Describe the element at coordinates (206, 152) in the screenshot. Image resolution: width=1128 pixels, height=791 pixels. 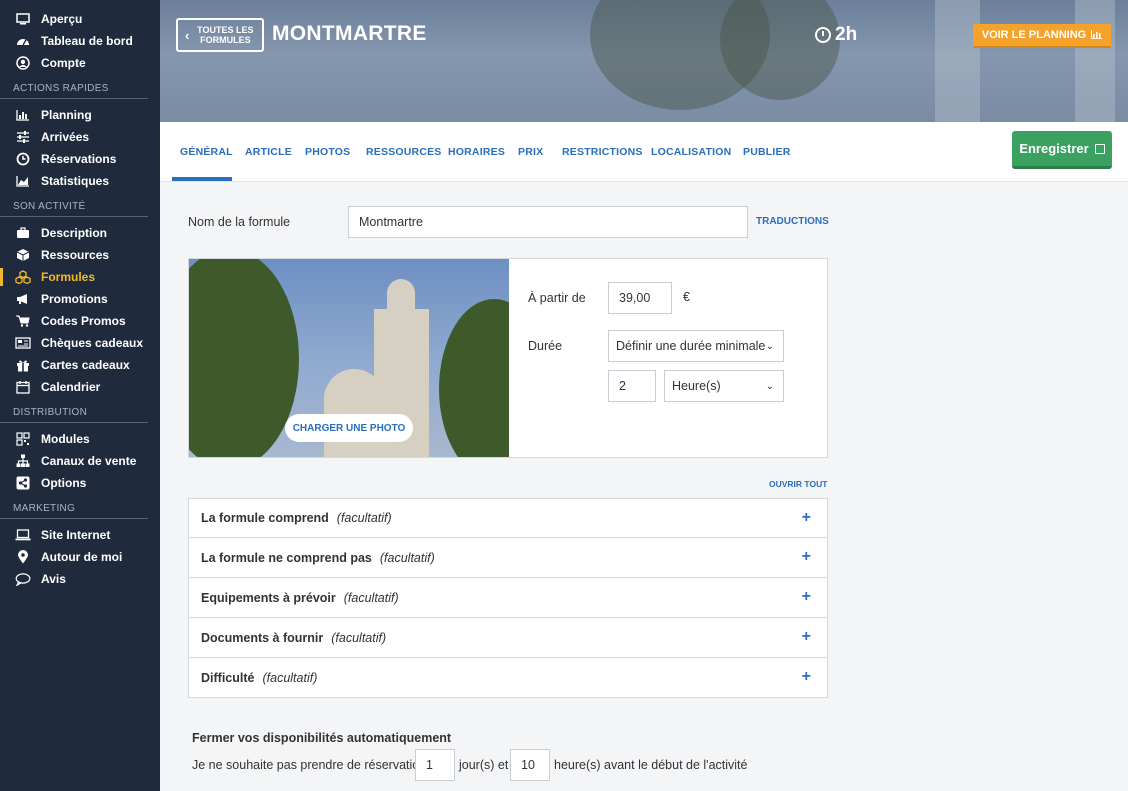
I see `tab-general: GÉNÉRAL` at that location.